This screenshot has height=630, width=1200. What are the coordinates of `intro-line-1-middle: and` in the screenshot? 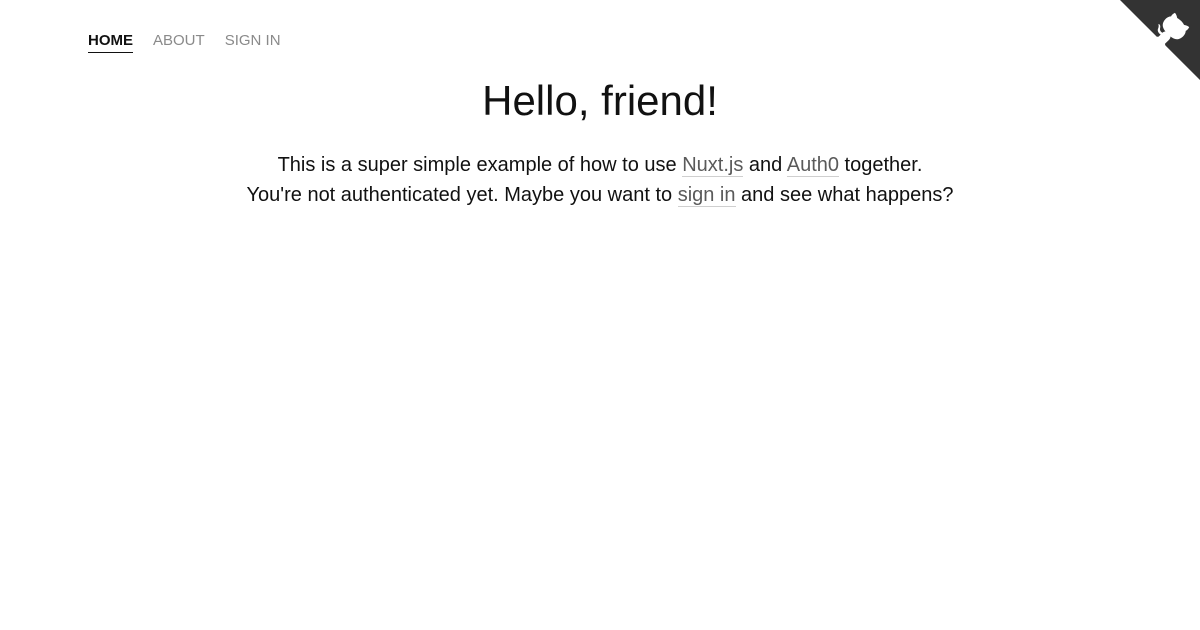 It's located at (765, 165).